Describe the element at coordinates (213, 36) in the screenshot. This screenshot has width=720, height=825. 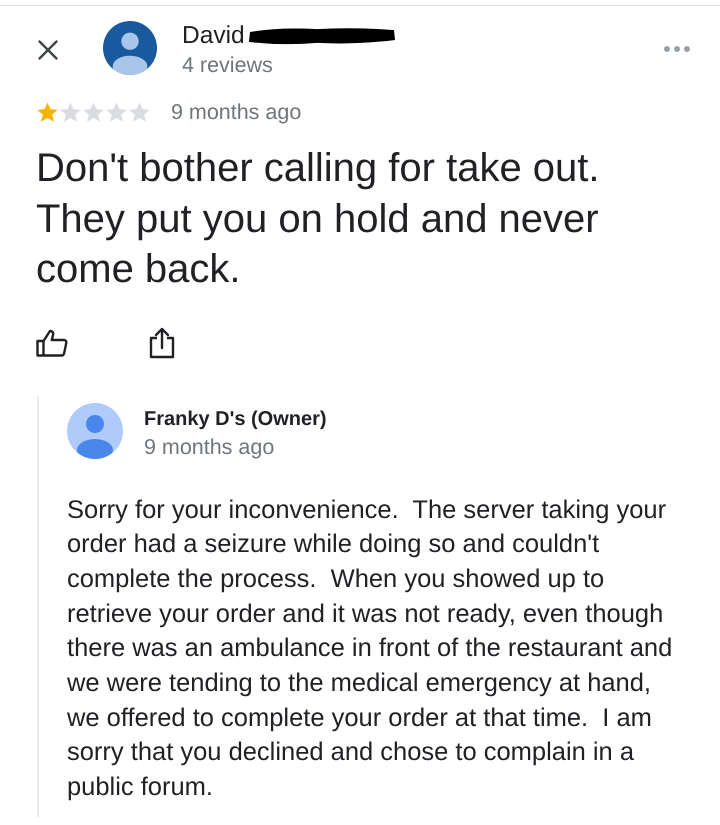
I see `reviewer-name: David` at that location.